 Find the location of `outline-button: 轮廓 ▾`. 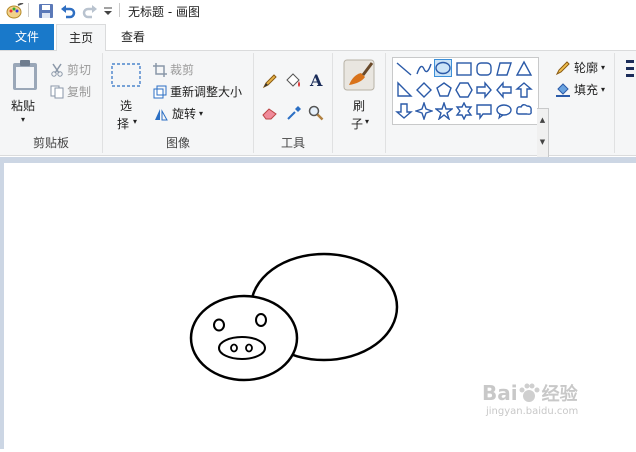

outline-button: 轮廓 ▾ is located at coordinates (580, 67).